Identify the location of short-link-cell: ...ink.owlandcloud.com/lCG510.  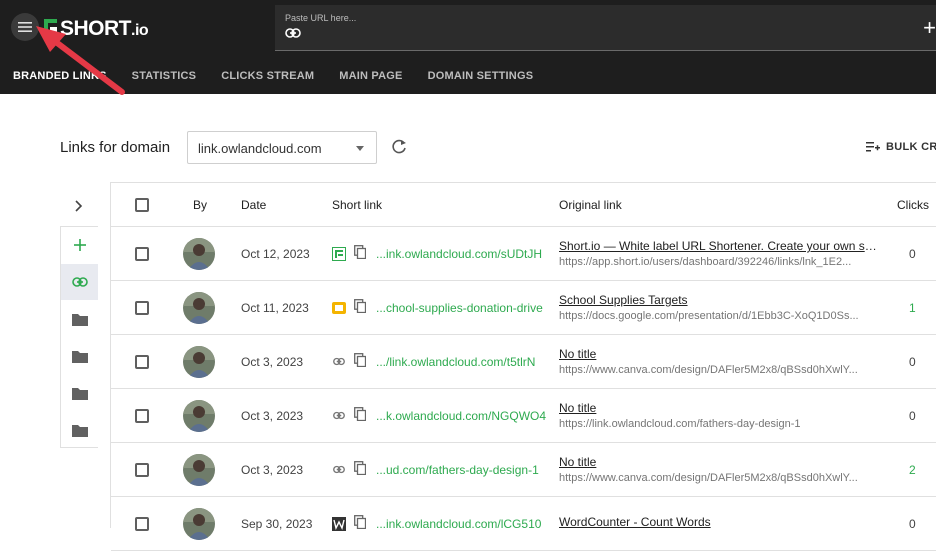
(436, 523).